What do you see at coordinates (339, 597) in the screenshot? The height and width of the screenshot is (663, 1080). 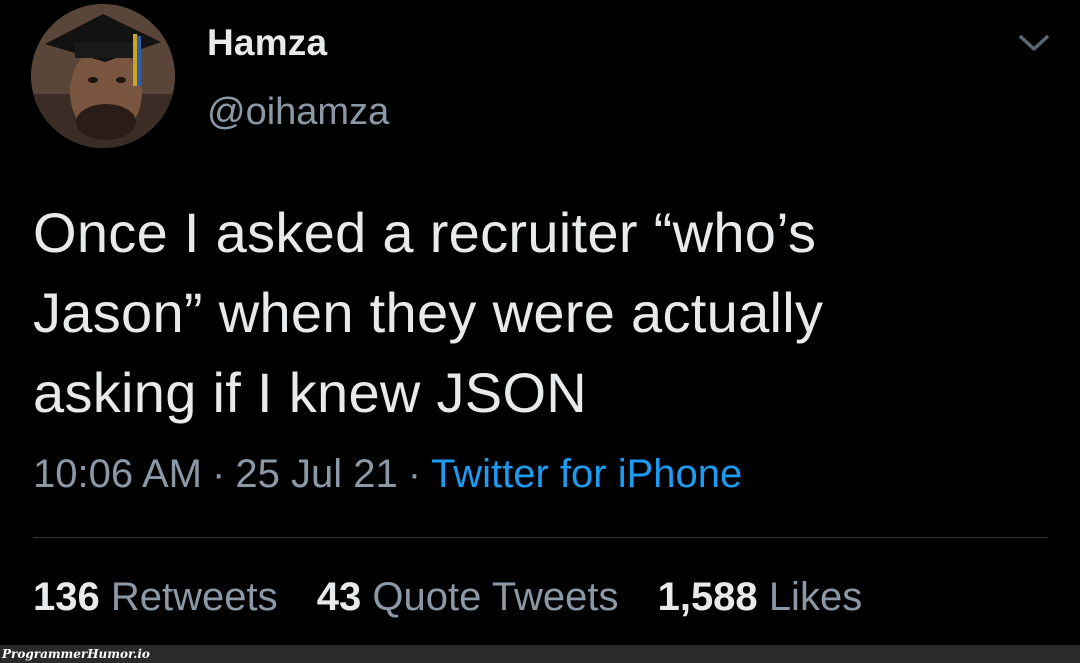 I see `quote-tweets-count: 43` at bounding box center [339, 597].